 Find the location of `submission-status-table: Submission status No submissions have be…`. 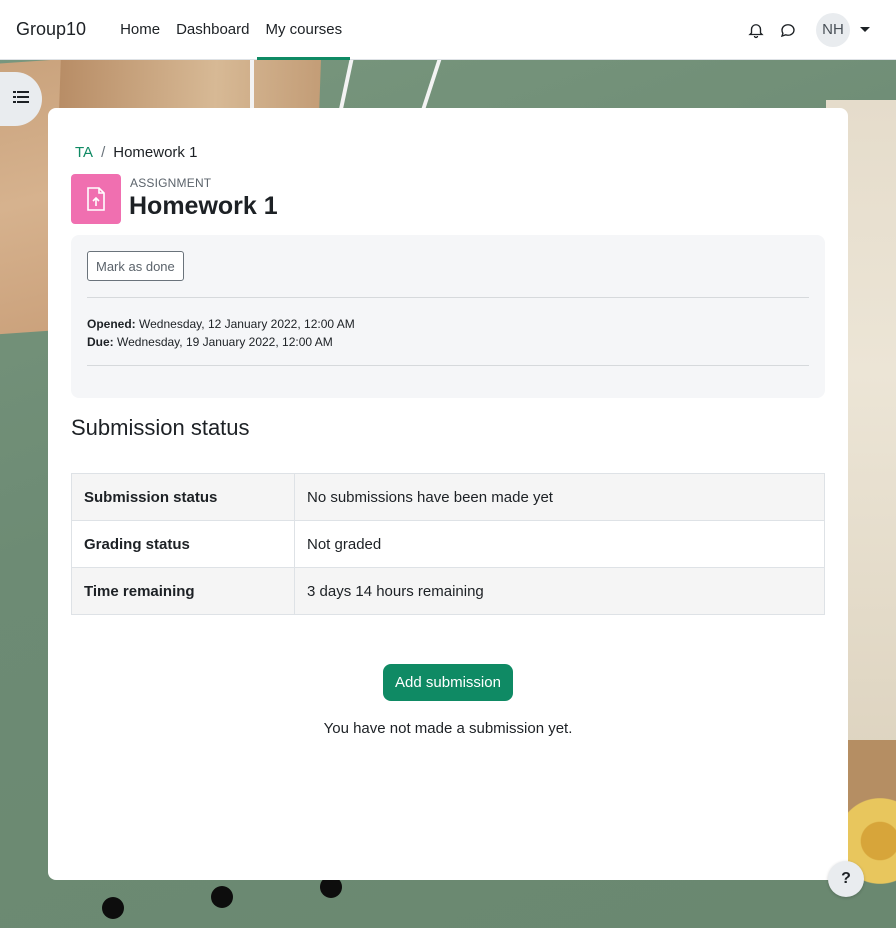

submission-status-table: Submission status No submissions have be… is located at coordinates (448, 544).